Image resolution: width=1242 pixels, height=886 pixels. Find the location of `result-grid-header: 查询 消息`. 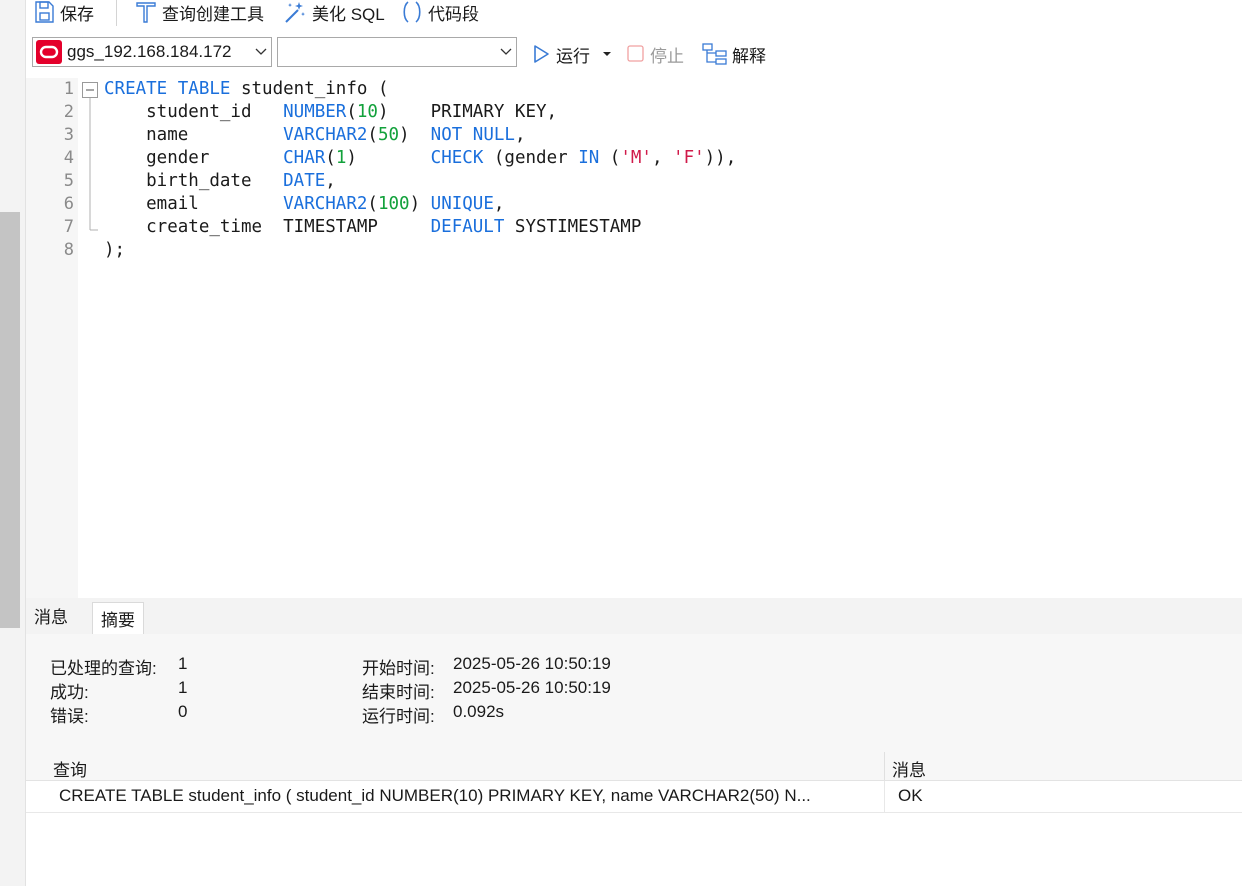

result-grid-header: 查询 消息 is located at coordinates (634, 766).